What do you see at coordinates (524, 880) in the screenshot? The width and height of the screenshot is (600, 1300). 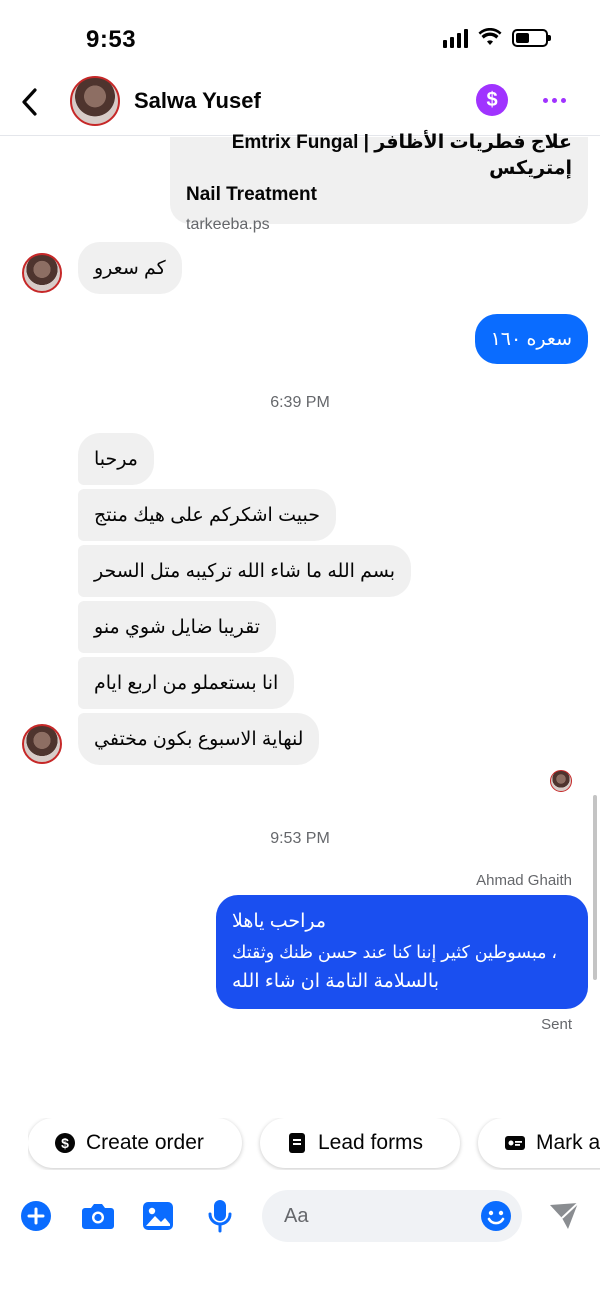 I see `sender-name-label: Ahmad Ghaith` at bounding box center [524, 880].